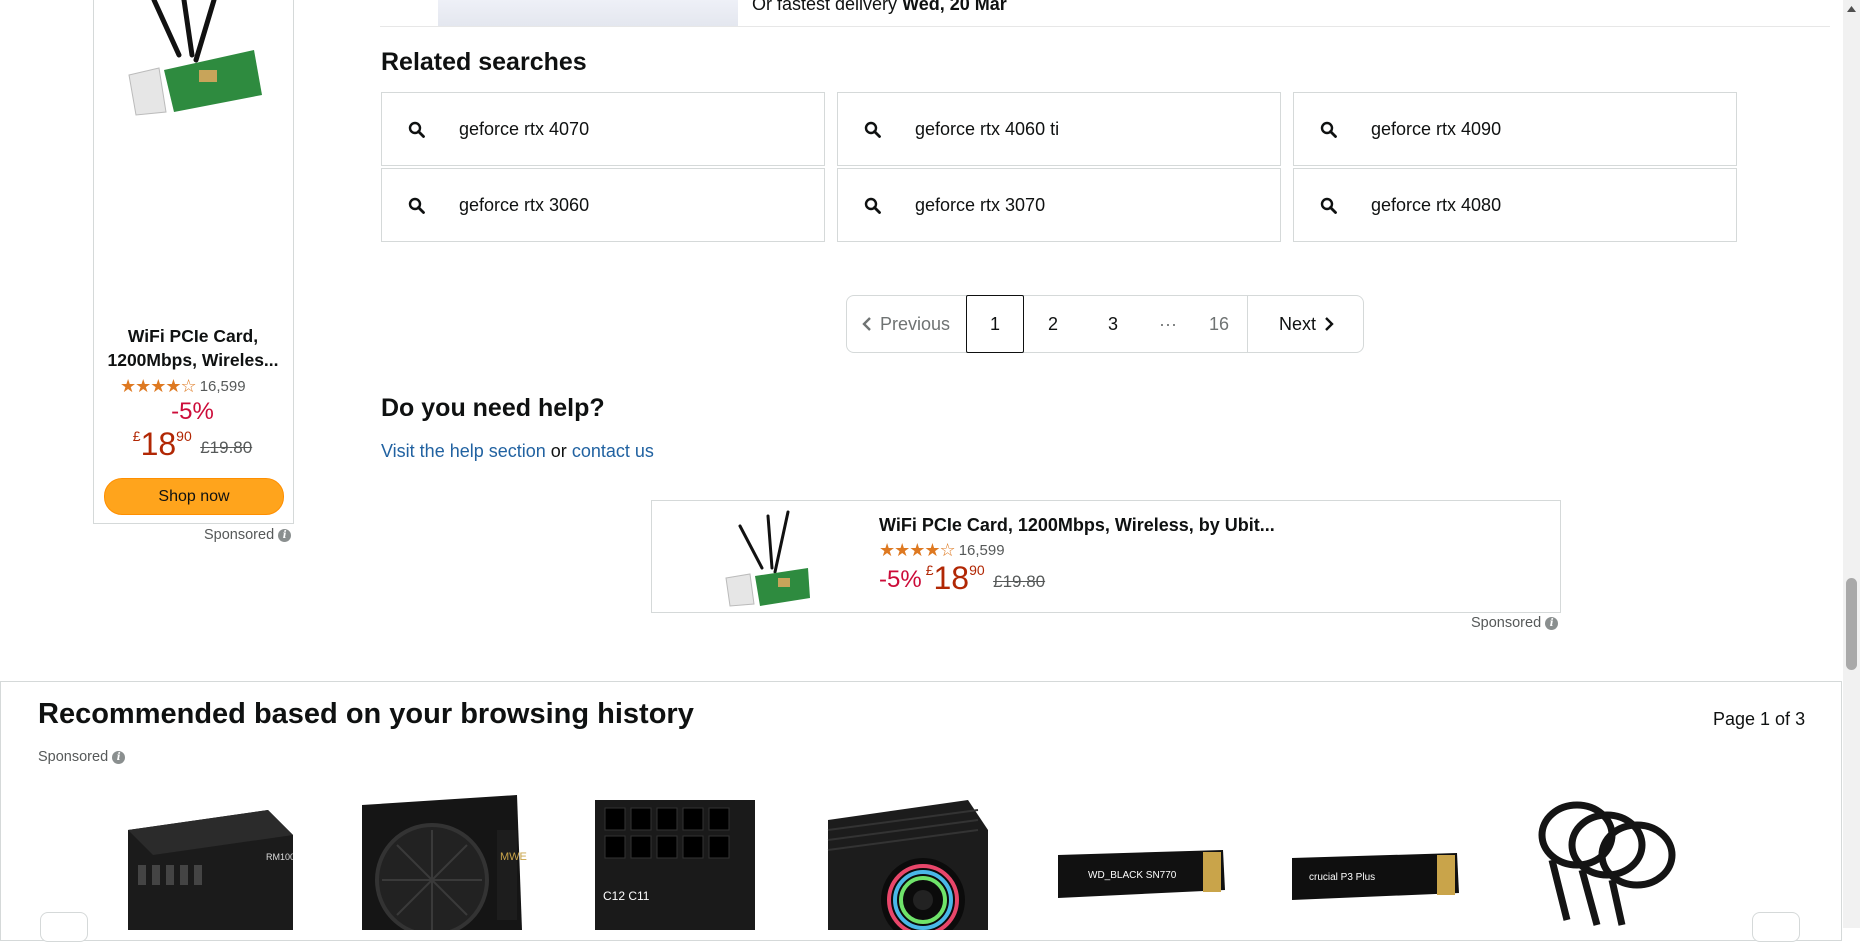 The image size is (1860, 942). Describe the element at coordinates (1436, 204) in the screenshot. I see `related-search-label: geforce rtx 4080` at that location.